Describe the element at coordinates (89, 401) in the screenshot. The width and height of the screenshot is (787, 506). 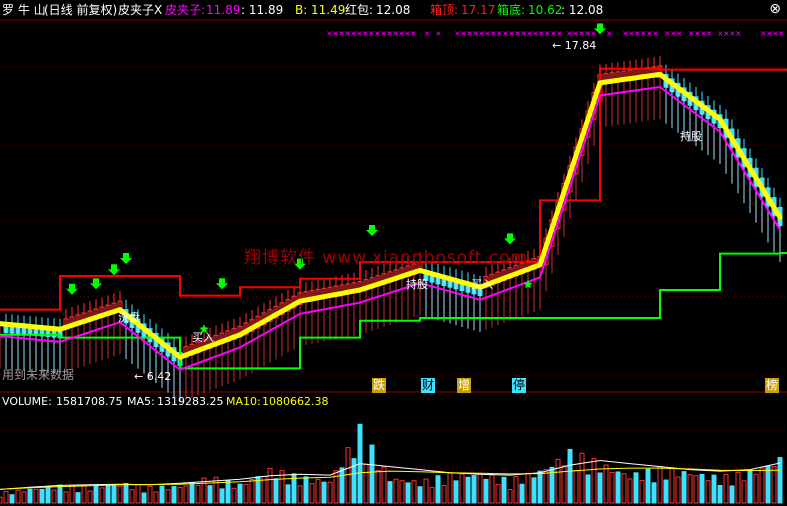
I see `volume-value: 1581708.75` at that location.